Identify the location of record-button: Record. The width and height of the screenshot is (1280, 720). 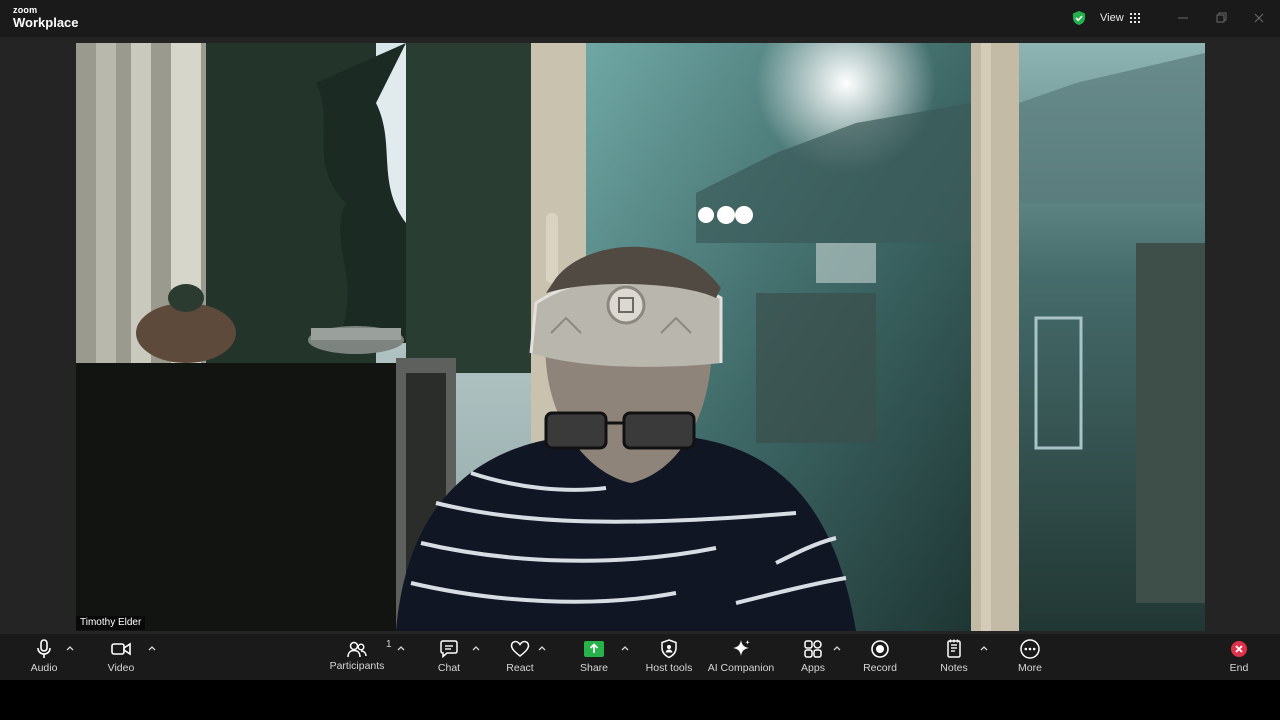
(880, 657).